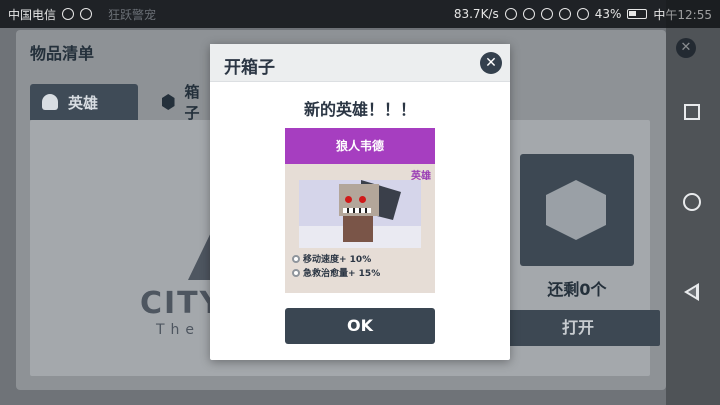  I want to click on remaining-count: 还剩0个, so click(577, 289).